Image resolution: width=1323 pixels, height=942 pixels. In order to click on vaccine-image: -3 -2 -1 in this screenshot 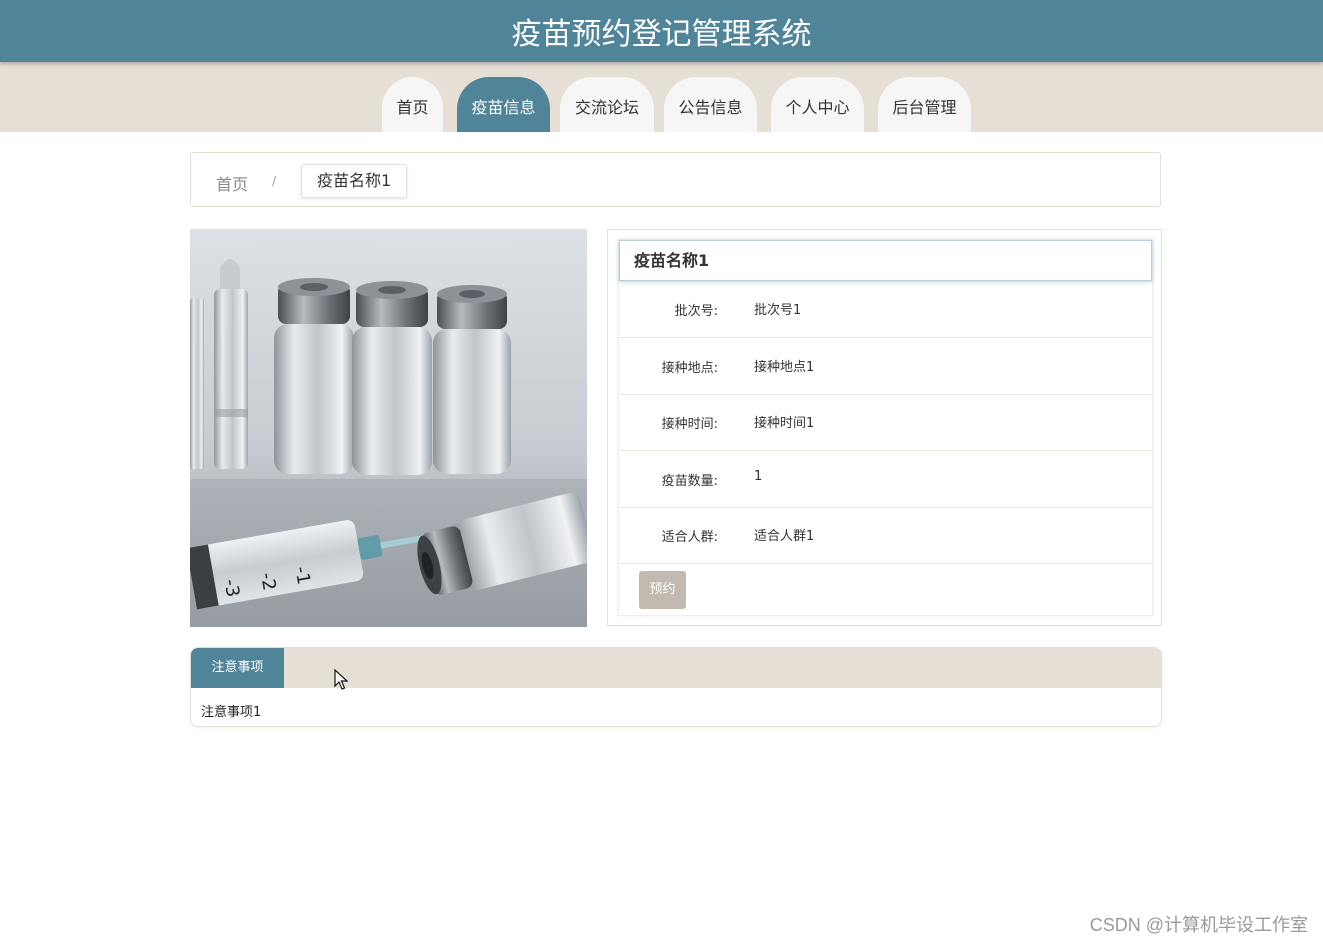, I will do `click(388, 428)`.